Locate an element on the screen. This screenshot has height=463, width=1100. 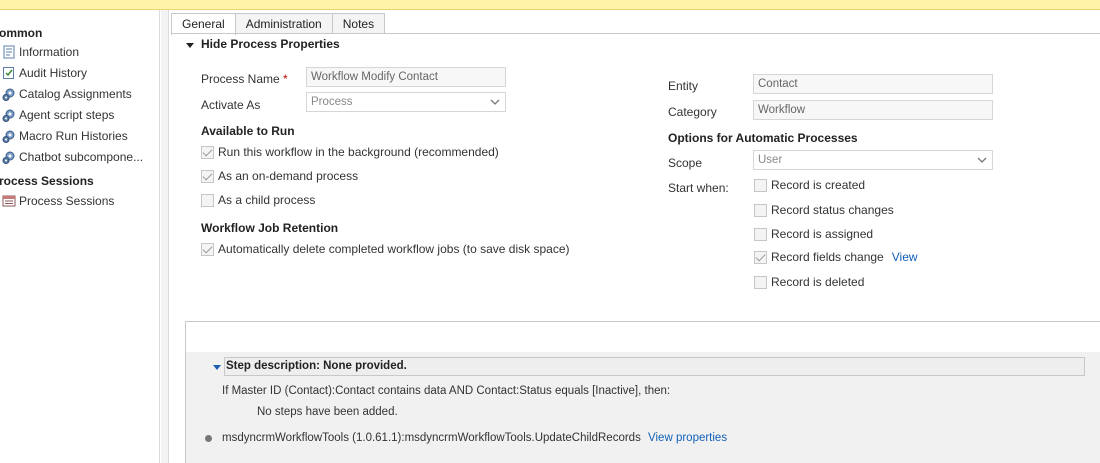
child-process-row: As a child process is located at coordinates (258, 200).